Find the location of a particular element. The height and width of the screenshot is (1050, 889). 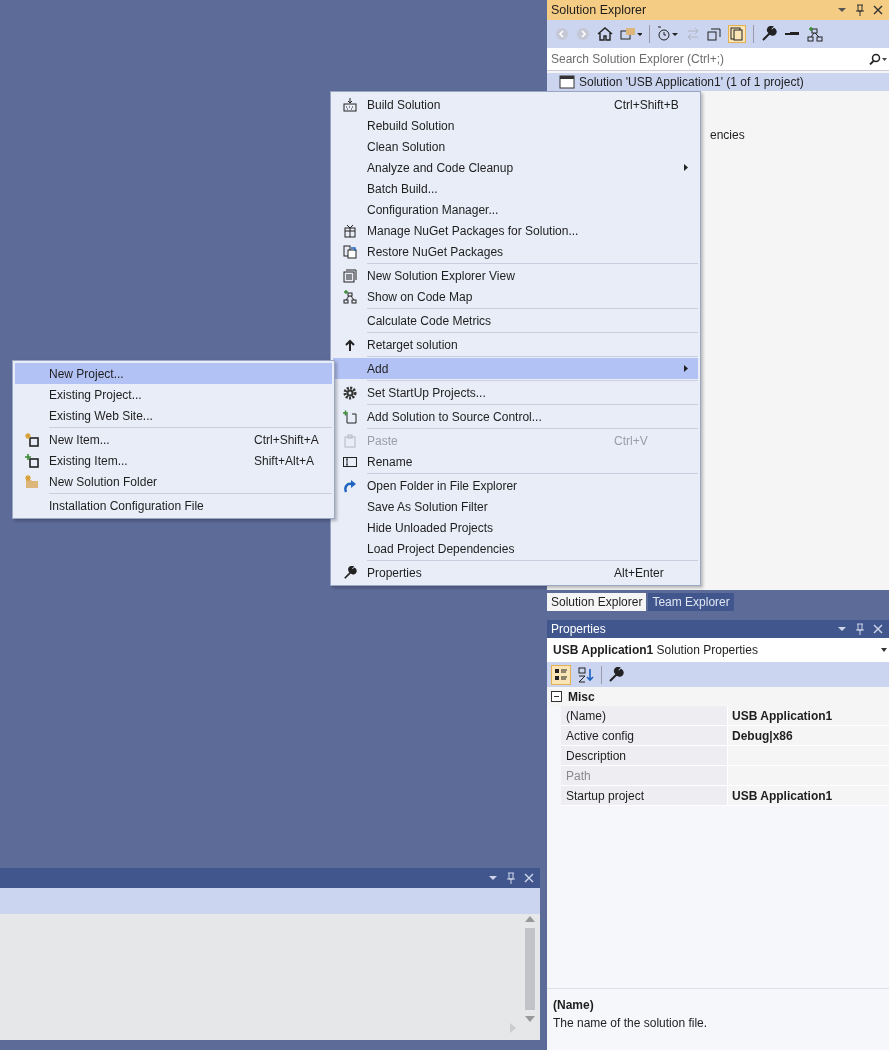

tree-item: Solution 'USB Application1' (1 of 1 project) is located at coordinates (718, 82).